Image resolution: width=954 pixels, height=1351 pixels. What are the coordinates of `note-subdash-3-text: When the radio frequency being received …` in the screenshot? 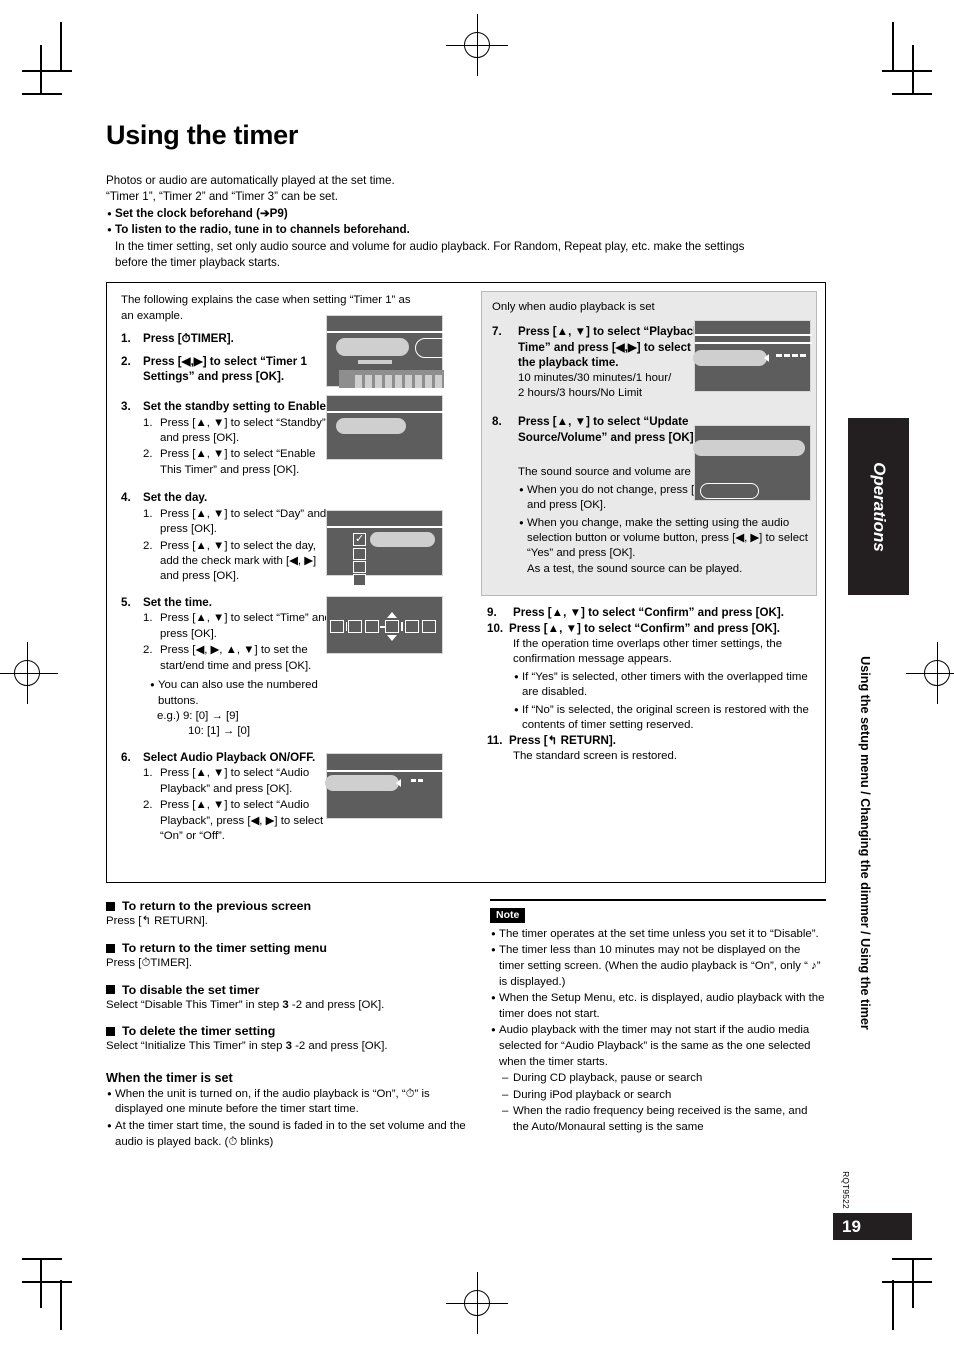 It's located at (660, 1119).